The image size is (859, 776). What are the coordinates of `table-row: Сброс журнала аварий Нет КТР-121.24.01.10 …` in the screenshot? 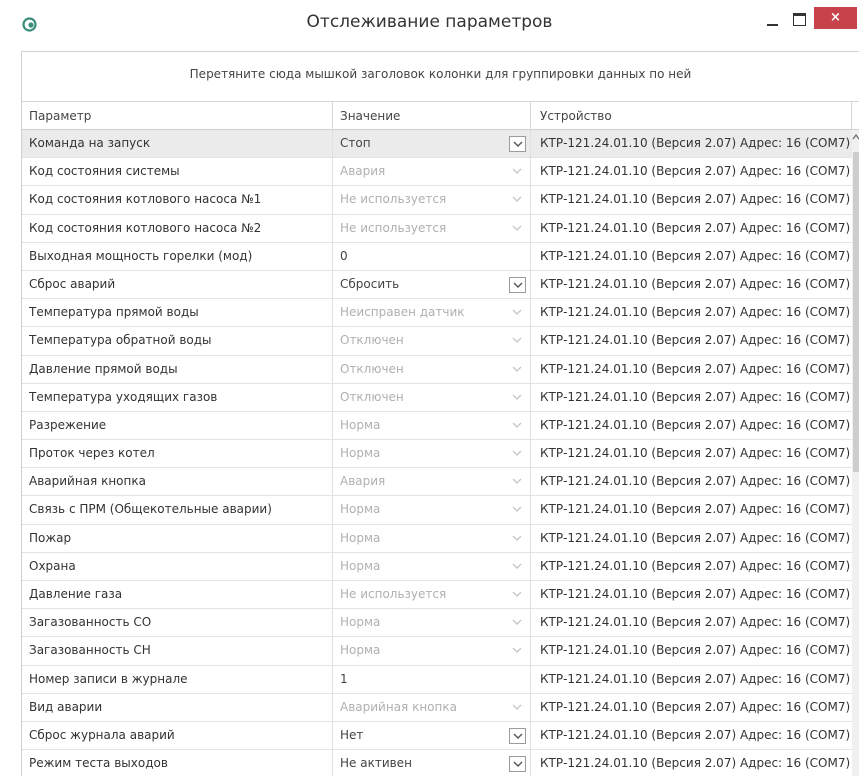 It's located at (437, 736).